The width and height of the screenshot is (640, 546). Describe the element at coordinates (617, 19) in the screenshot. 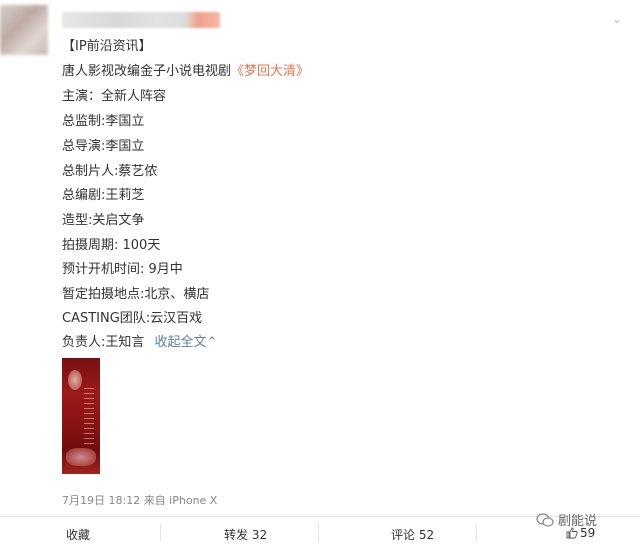

I see `more-options-icon: ⌄` at that location.